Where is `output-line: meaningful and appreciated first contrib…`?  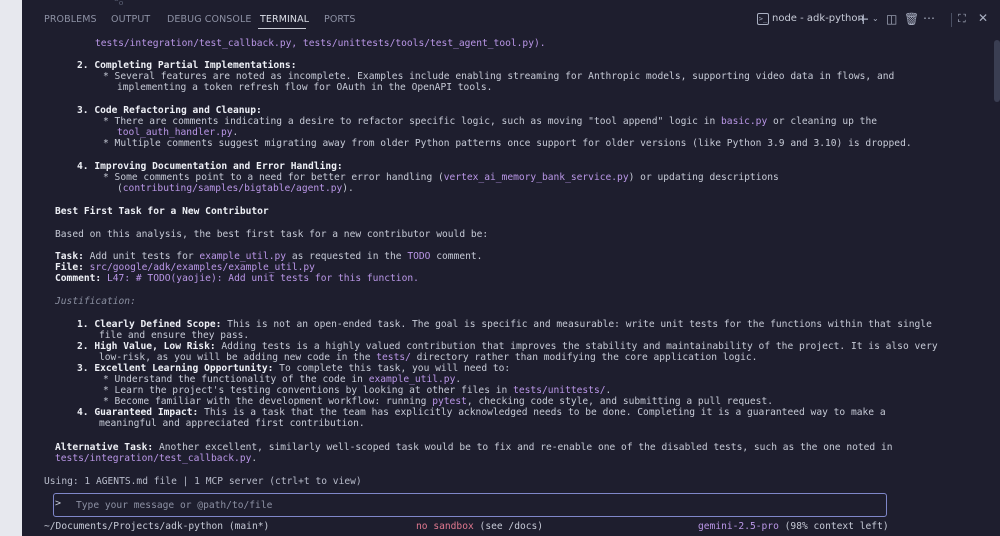 output-line: meaningful and appreciated first contrib… is located at coordinates (232, 423).